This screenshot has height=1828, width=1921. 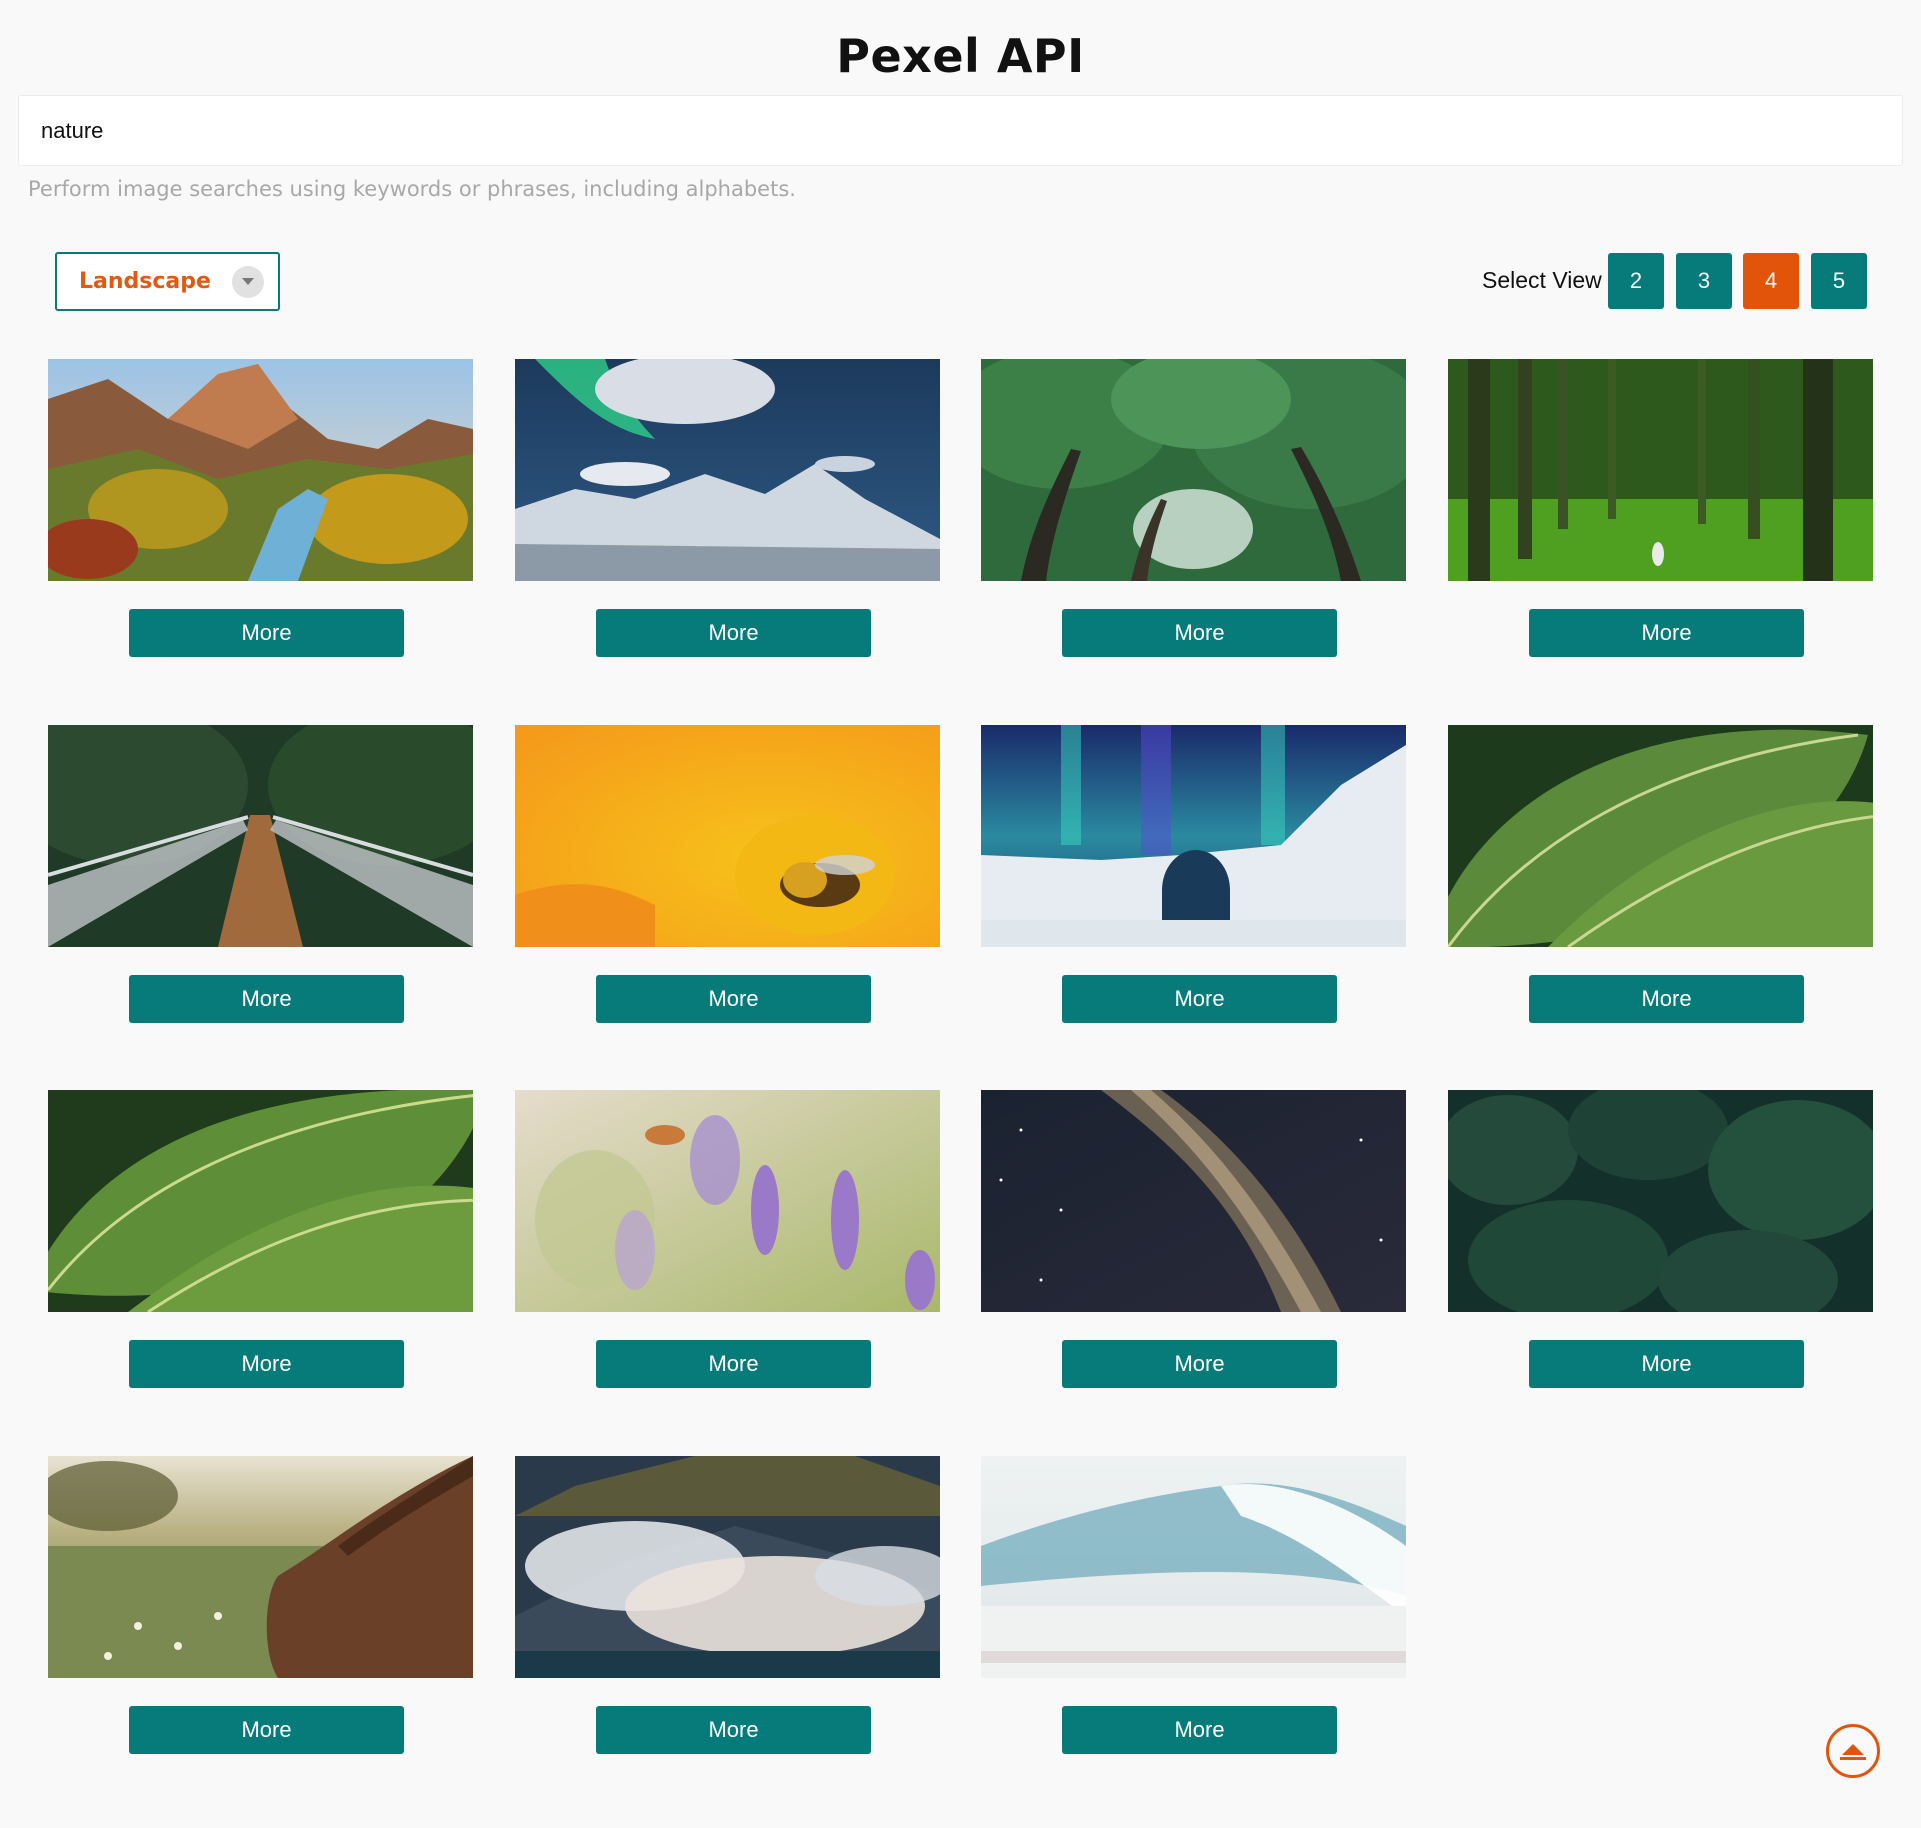 What do you see at coordinates (960, 130) in the screenshot?
I see `search-input` at bounding box center [960, 130].